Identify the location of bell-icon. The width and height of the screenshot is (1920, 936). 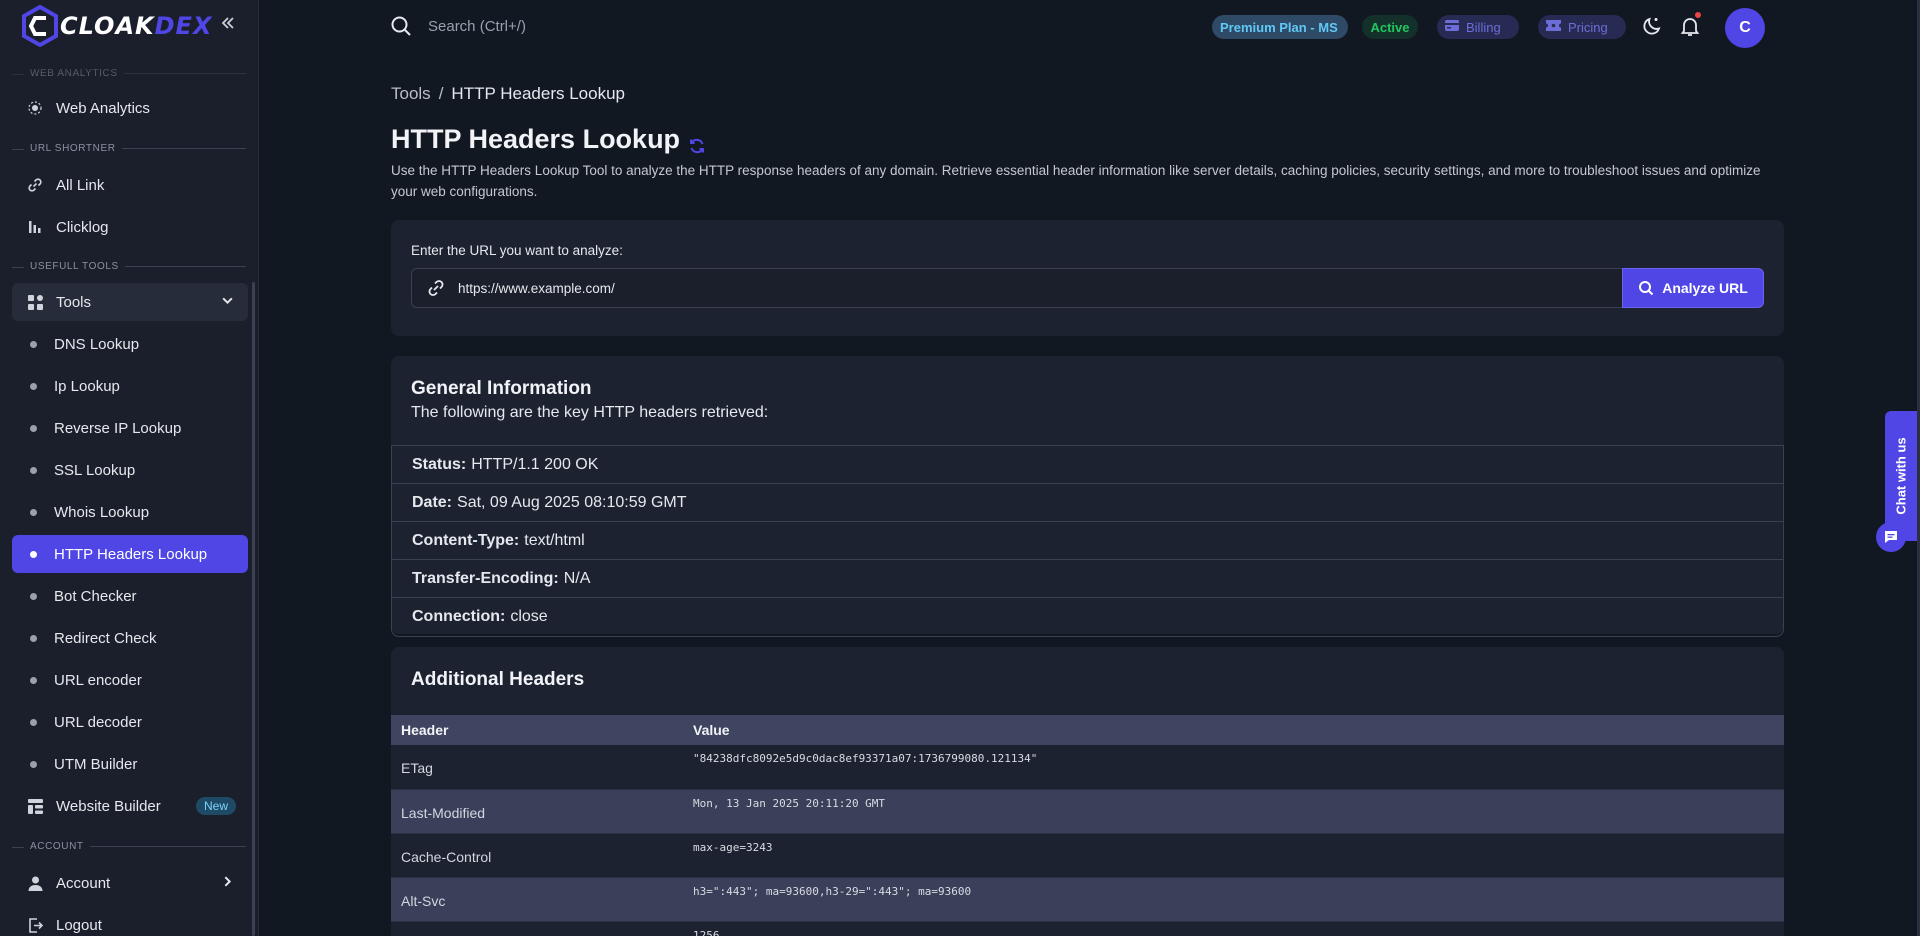
(1690, 26).